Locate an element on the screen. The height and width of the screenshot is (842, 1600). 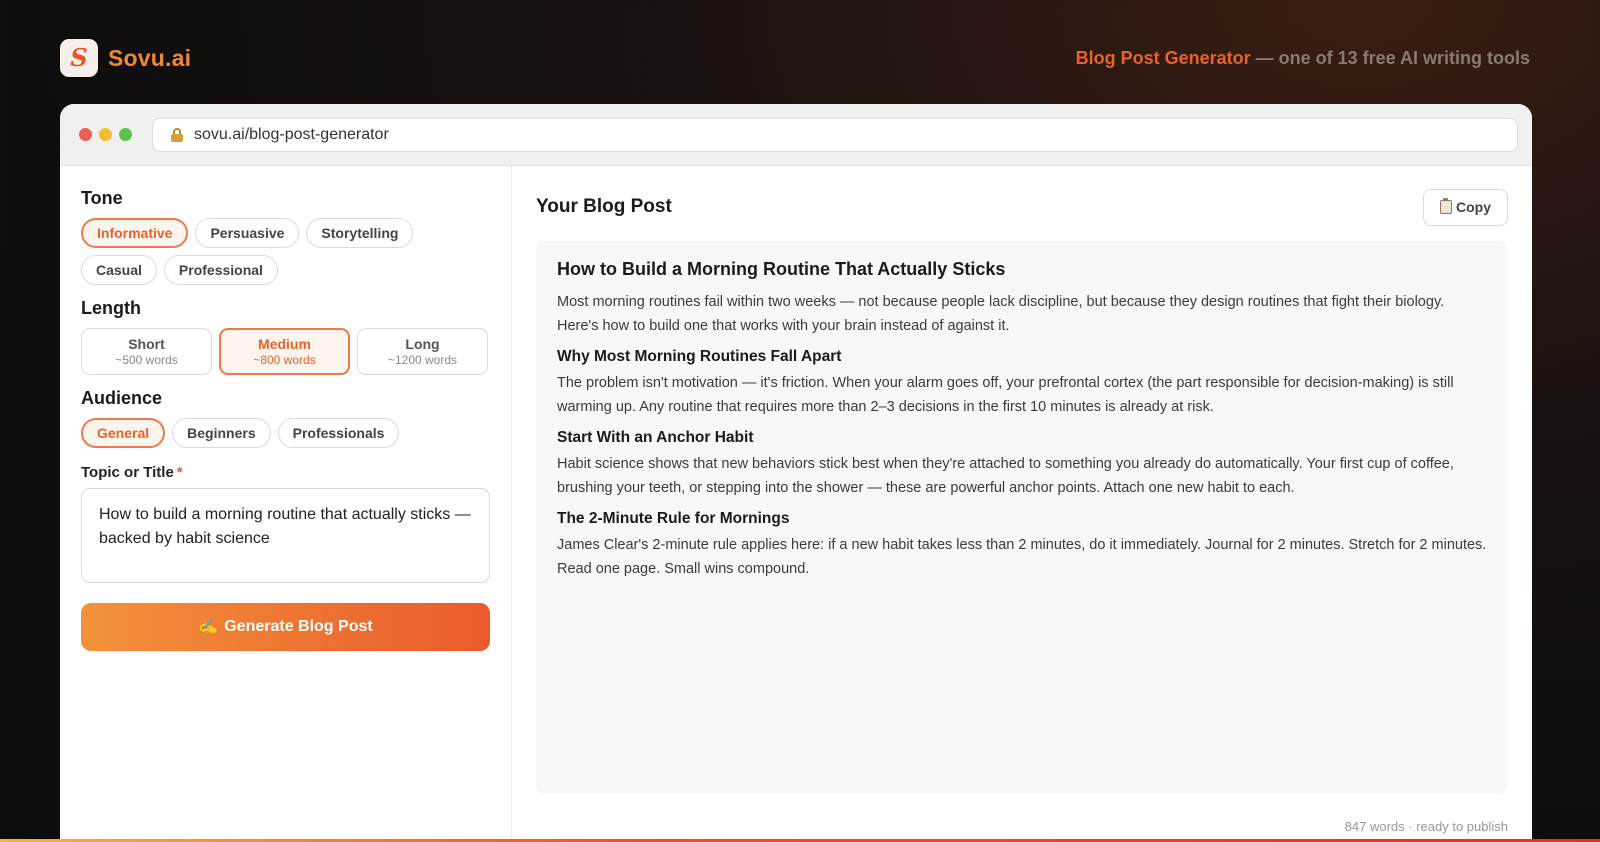
required-mark: * is located at coordinates (179, 472).